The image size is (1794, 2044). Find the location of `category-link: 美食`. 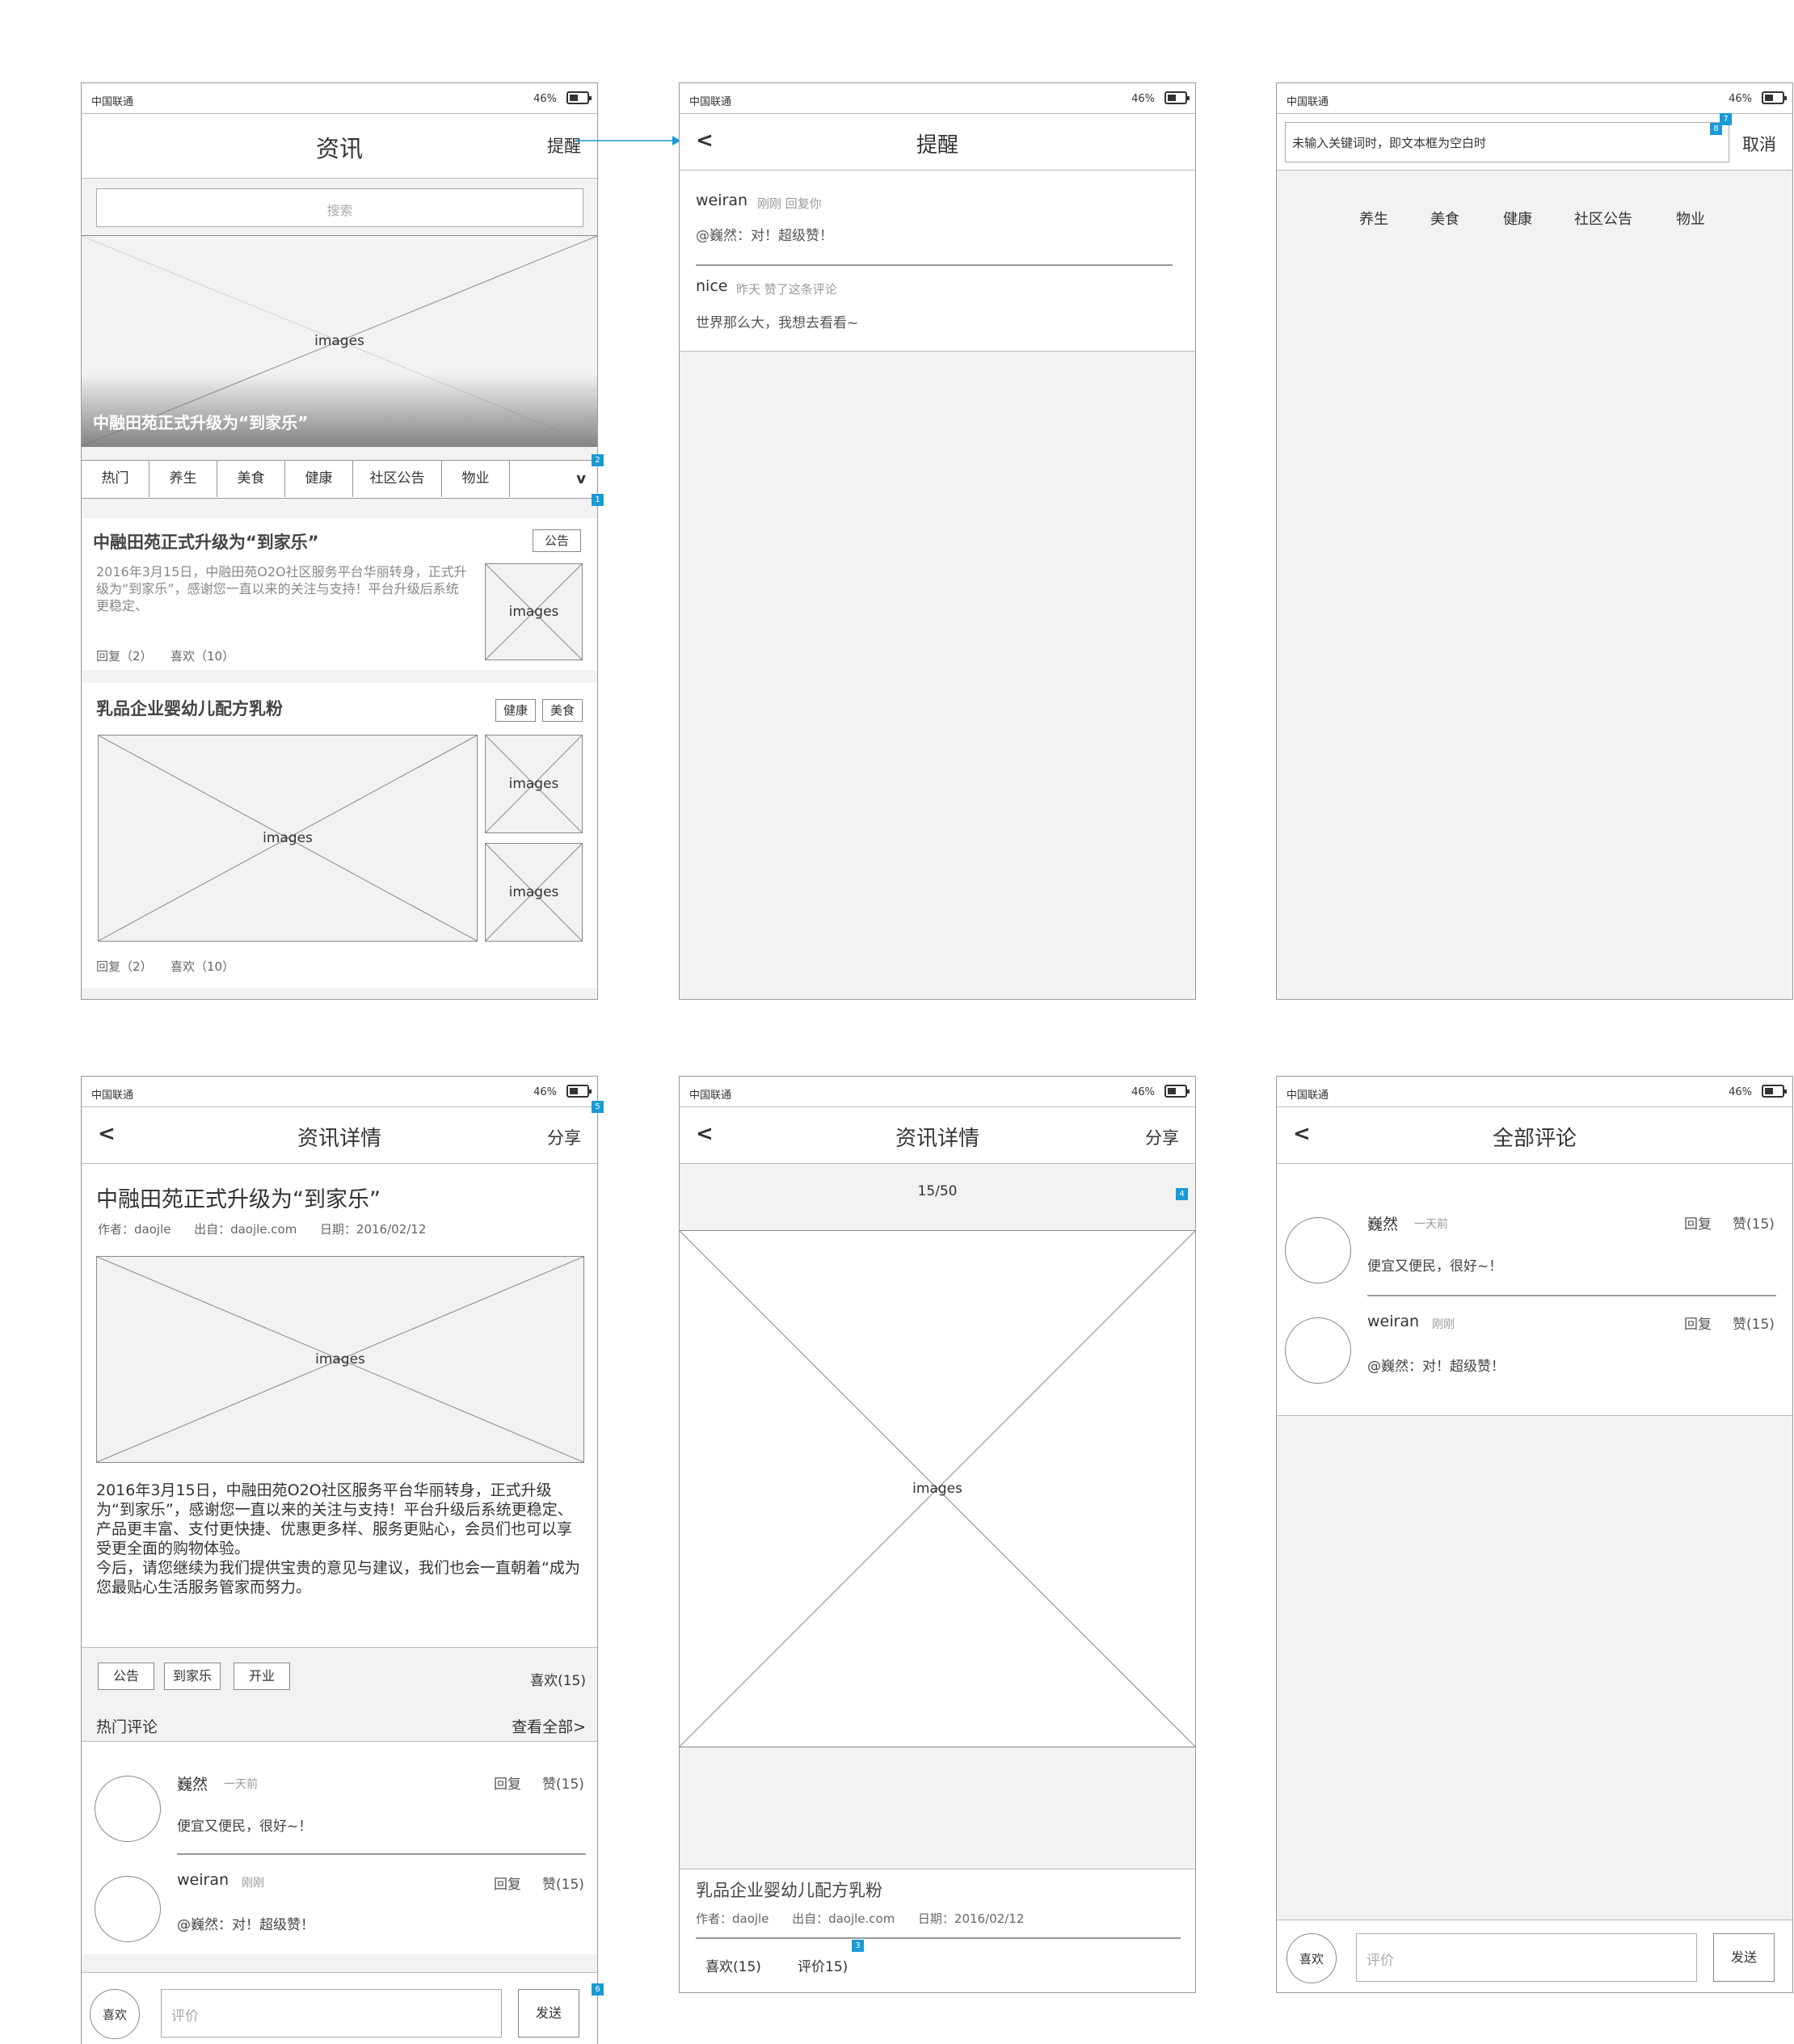

category-link: 美食 is located at coordinates (1444, 218).